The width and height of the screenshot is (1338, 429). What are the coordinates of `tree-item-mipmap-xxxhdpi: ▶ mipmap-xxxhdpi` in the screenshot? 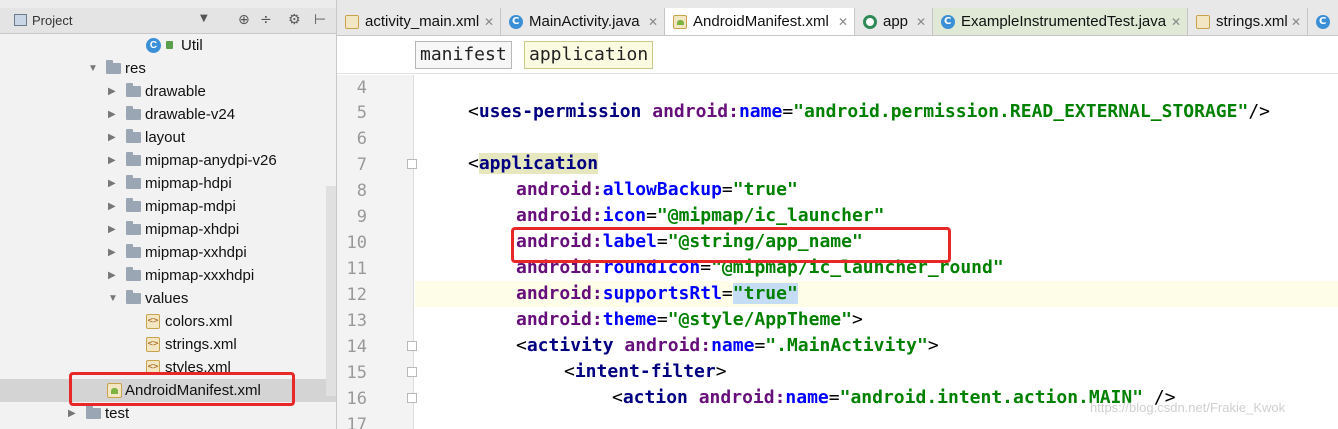 It's located at (168, 275).